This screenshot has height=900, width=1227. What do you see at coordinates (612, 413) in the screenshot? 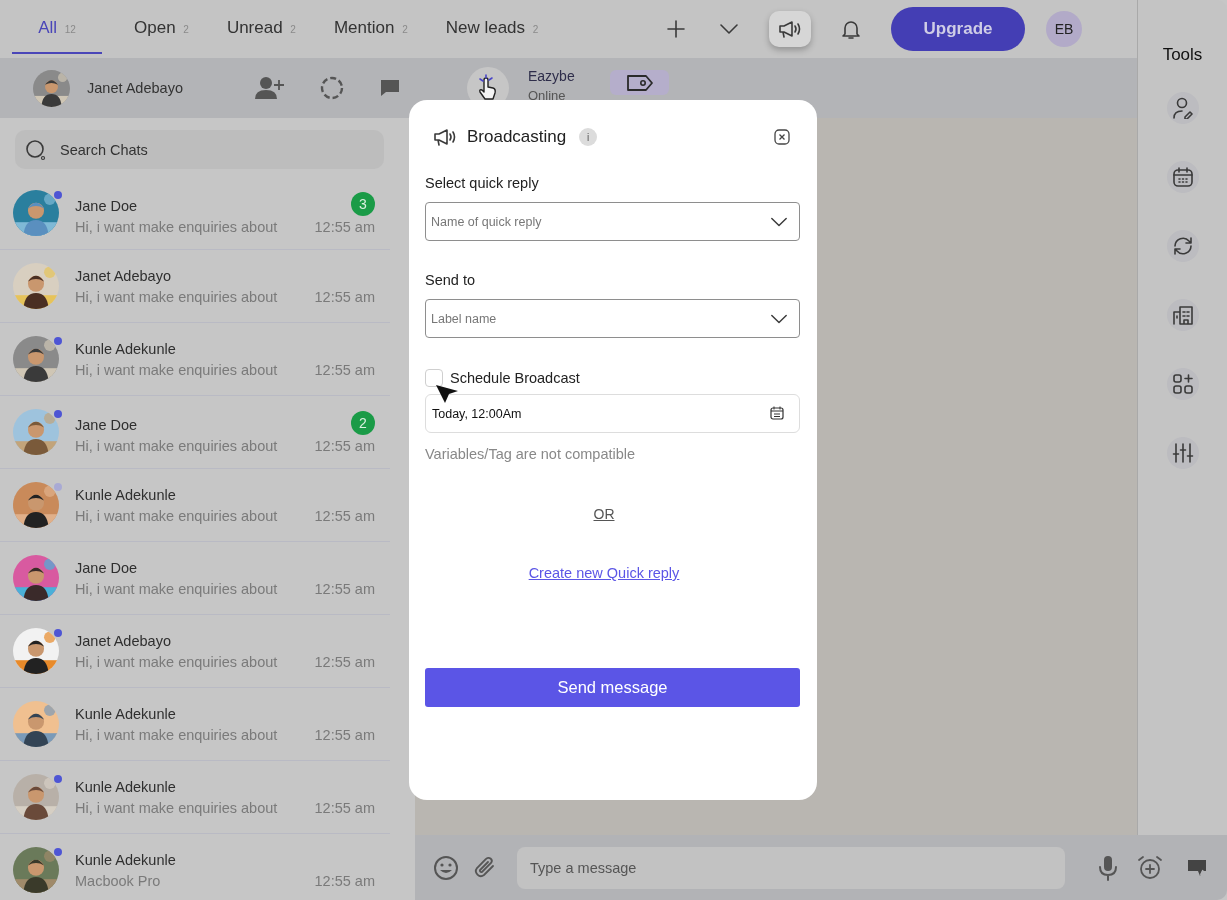
I see `date-field: Today, 12:00Am` at bounding box center [612, 413].